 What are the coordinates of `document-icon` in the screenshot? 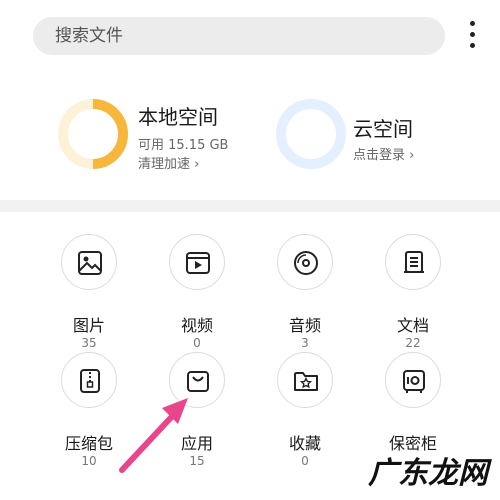 It's located at (414, 262).